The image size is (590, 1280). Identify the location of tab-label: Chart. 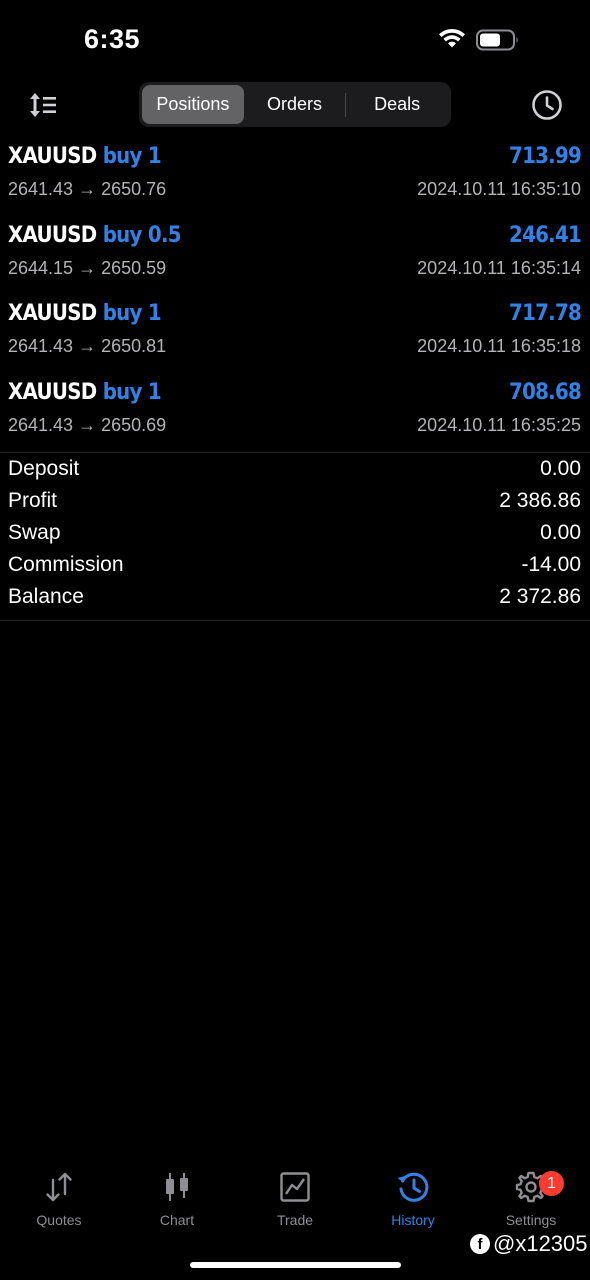
(177, 1220).